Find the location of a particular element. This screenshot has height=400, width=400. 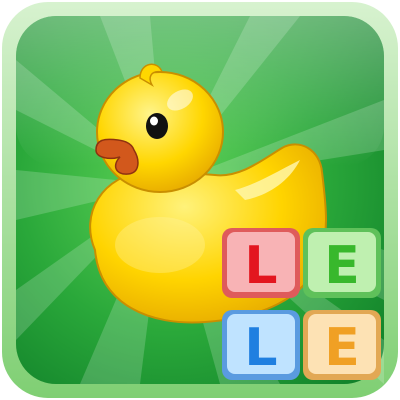

letter-tile-3: L is located at coordinates (261, 345).